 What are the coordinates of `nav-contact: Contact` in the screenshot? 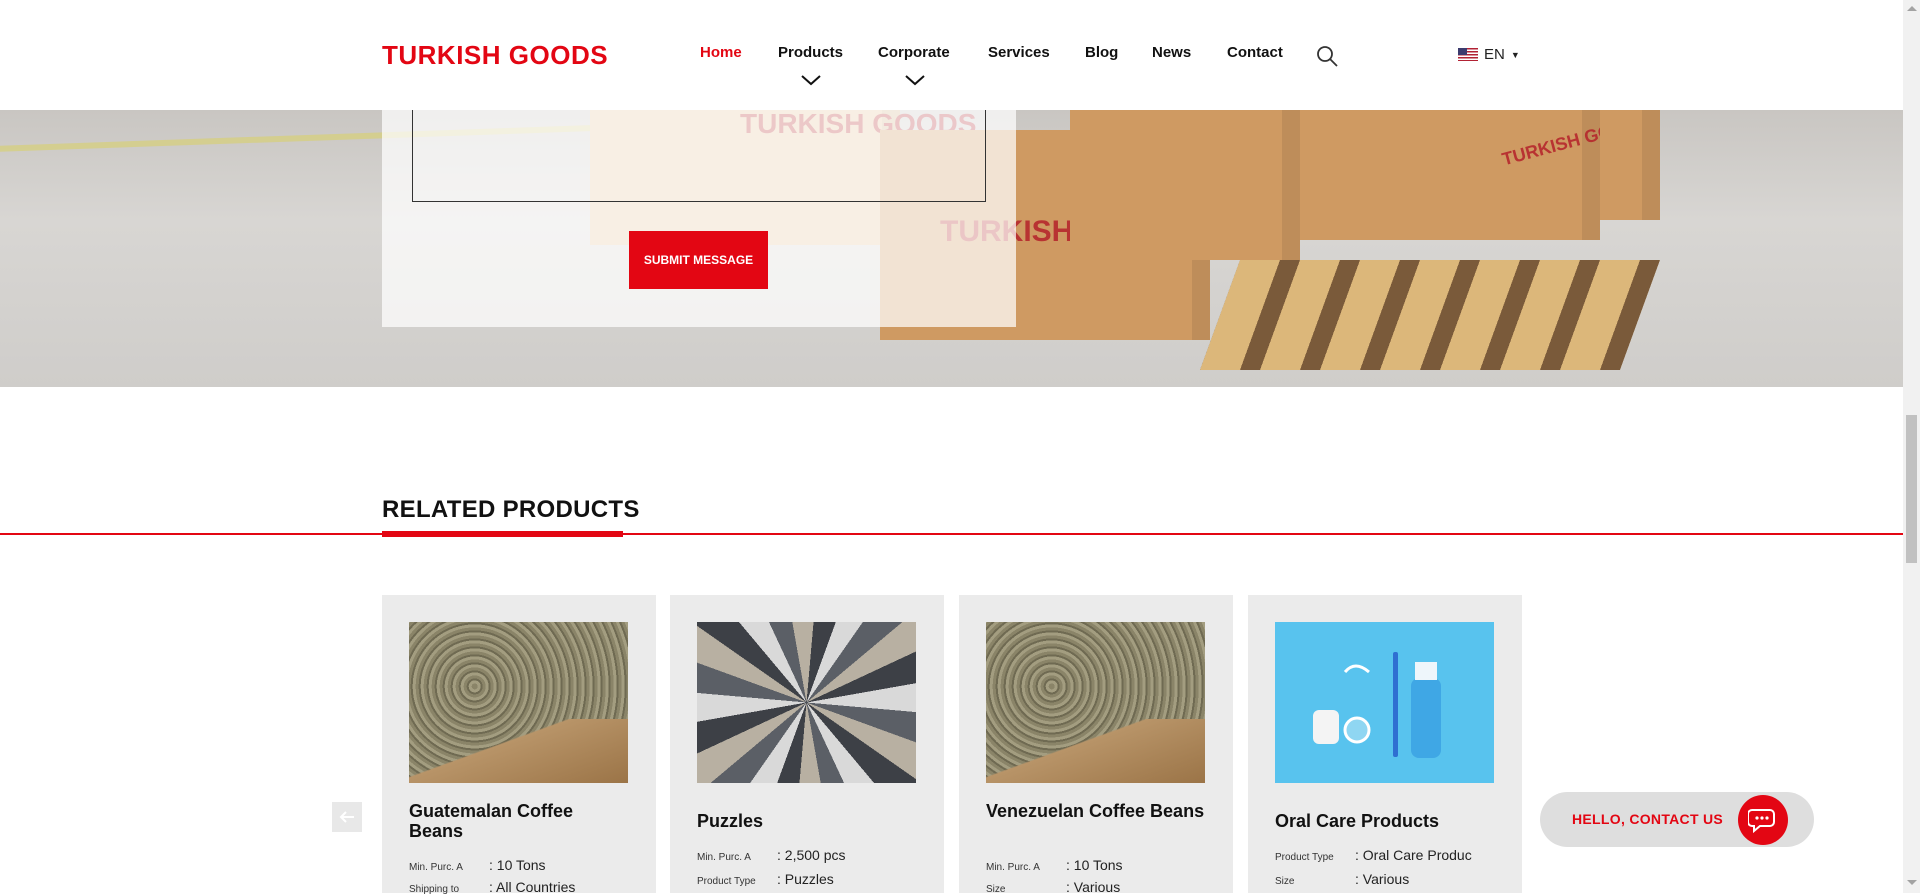 It's located at (1255, 52).